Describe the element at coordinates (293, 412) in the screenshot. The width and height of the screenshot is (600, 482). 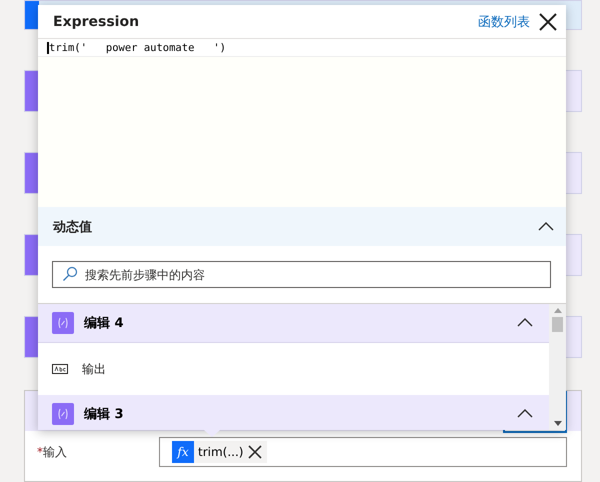
I see `group-header: 编辑 3` at that location.